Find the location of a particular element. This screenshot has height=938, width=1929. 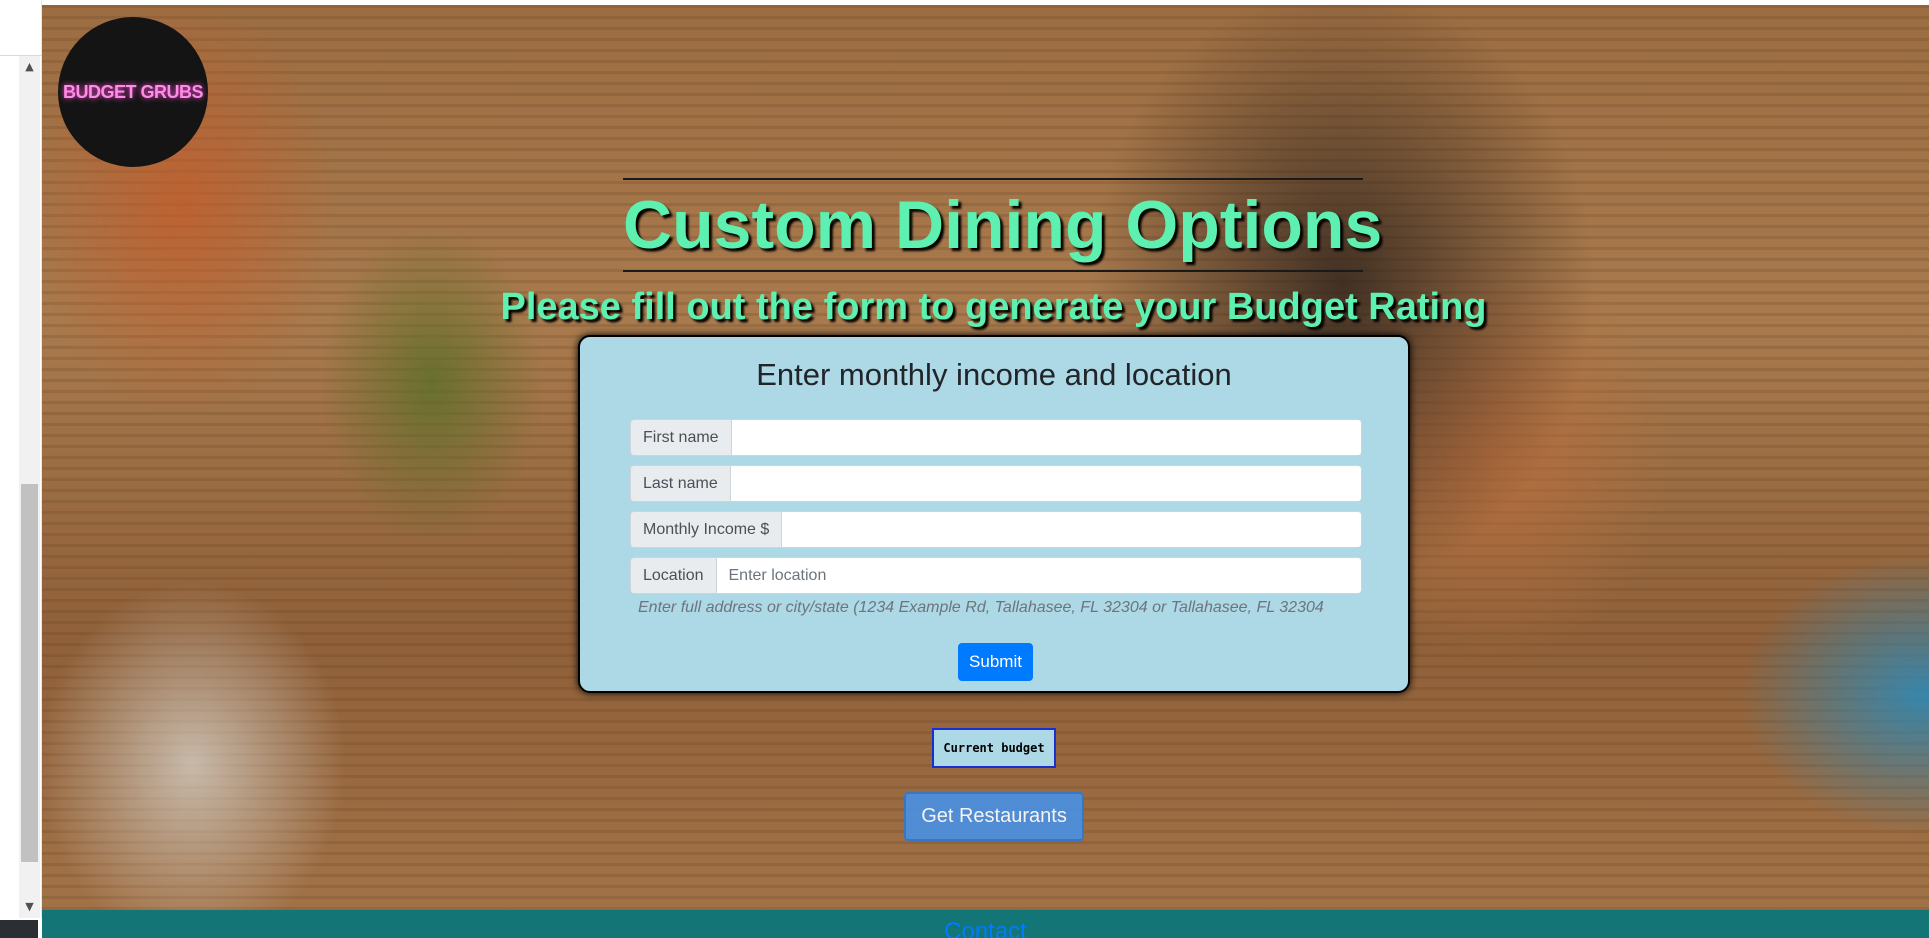

last-name-group: Last name is located at coordinates (996, 483).